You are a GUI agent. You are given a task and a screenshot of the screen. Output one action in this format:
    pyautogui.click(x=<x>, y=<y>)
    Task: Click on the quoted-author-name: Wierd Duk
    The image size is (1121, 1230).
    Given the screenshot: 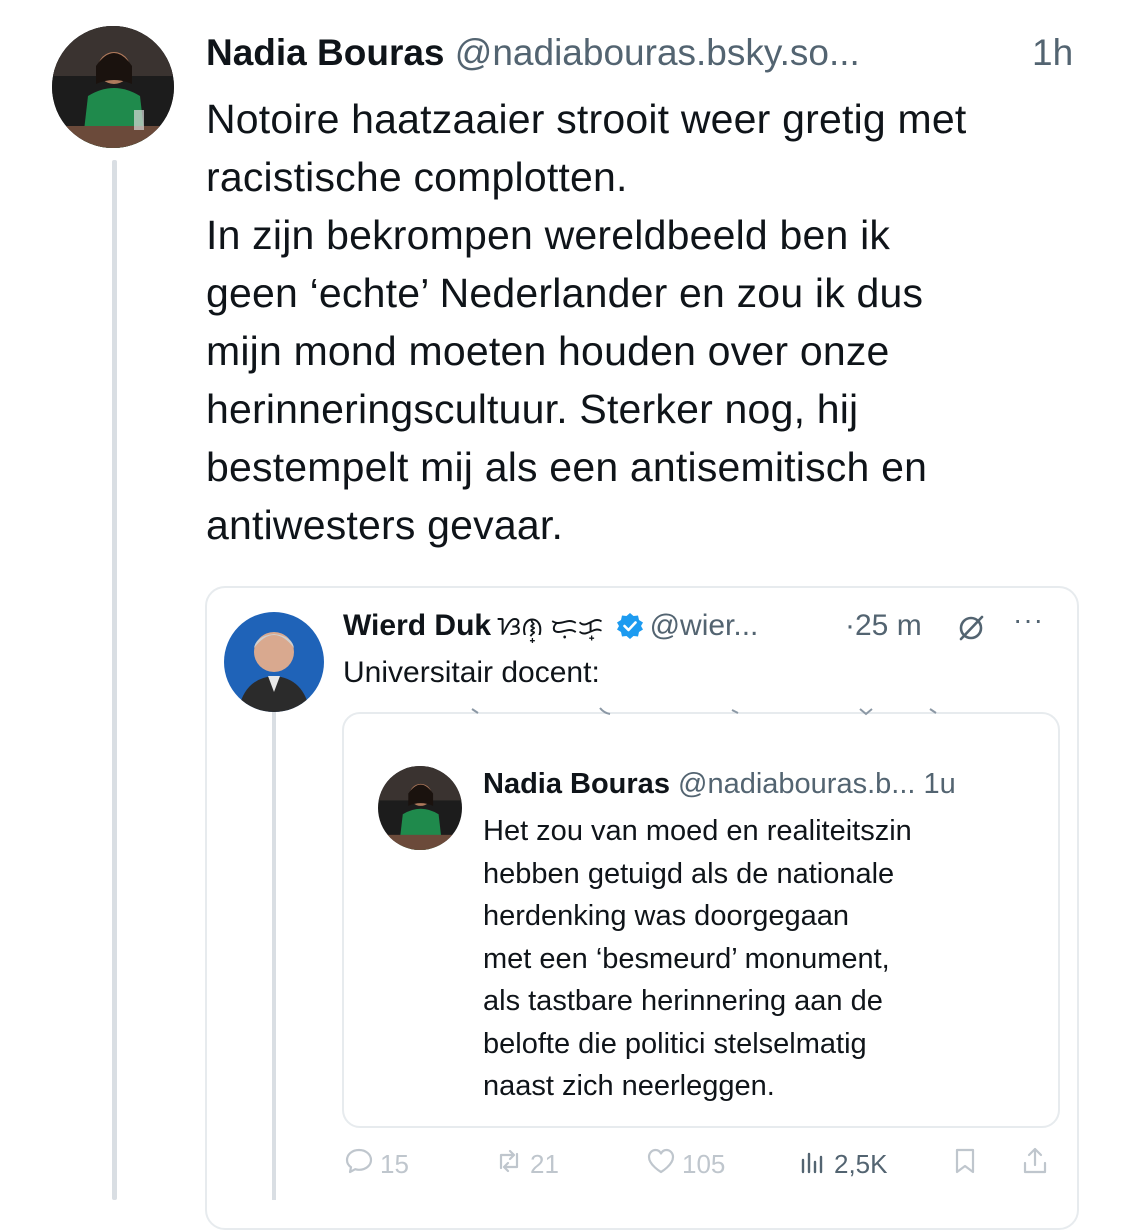 What is the action you would take?
    pyautogui.click(x=417, y=625)
    